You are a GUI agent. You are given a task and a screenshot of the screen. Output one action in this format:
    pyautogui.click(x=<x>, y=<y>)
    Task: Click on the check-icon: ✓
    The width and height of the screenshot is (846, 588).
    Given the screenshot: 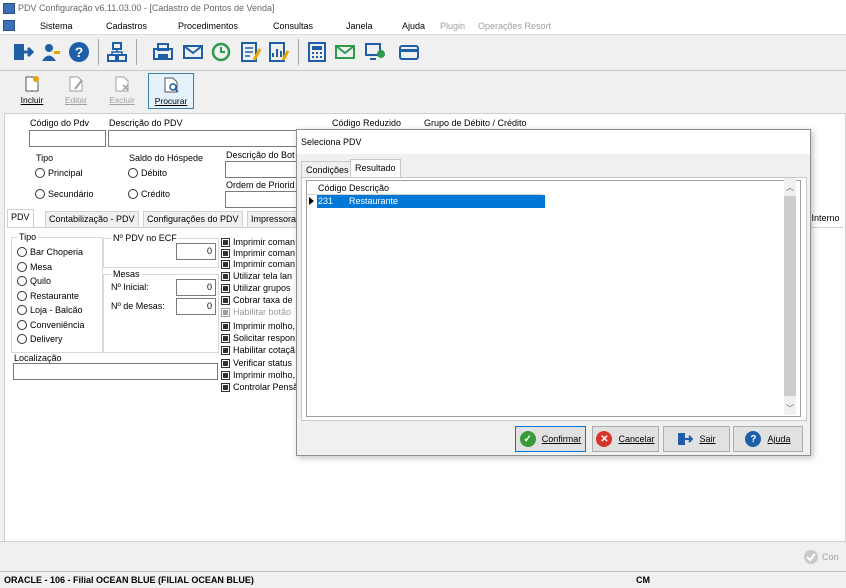 What is the action you would take?
    pyautogui.click(x=527, y=439)
    